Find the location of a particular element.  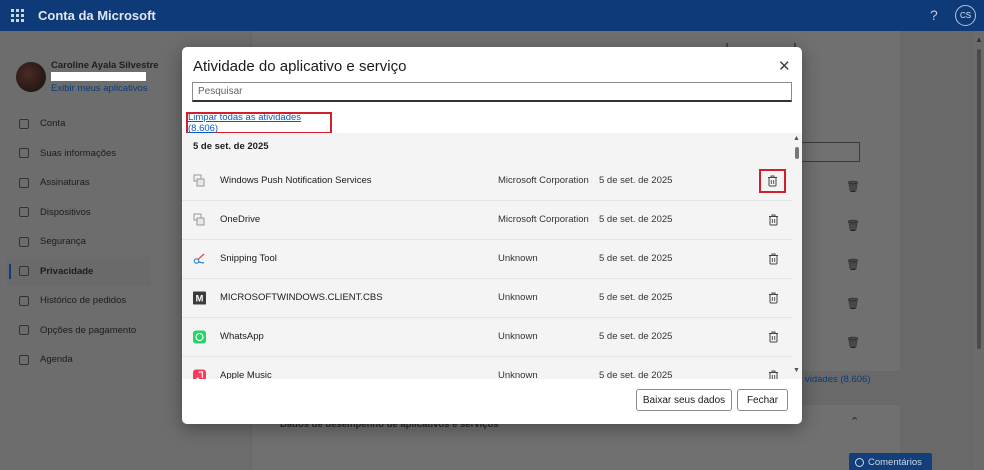

close-button: Fechar is located at coordinates (762, 400).